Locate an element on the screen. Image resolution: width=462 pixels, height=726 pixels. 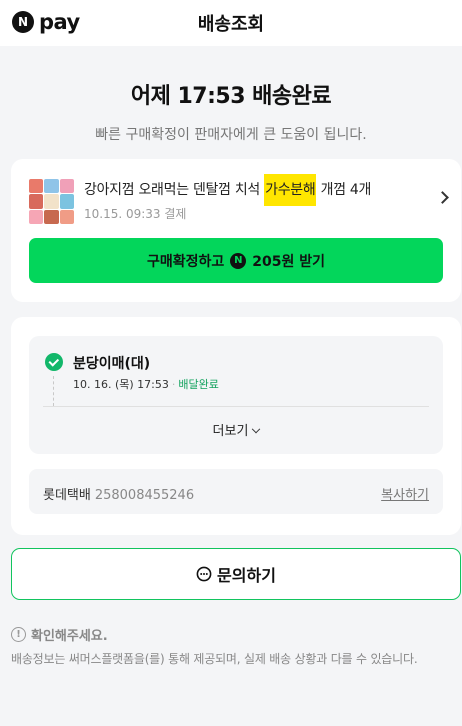
product-name: 강아지껌 오래먹는 덴탈껌 치석 가수분해 개껌 4개 is located at coordinates (227, 190).